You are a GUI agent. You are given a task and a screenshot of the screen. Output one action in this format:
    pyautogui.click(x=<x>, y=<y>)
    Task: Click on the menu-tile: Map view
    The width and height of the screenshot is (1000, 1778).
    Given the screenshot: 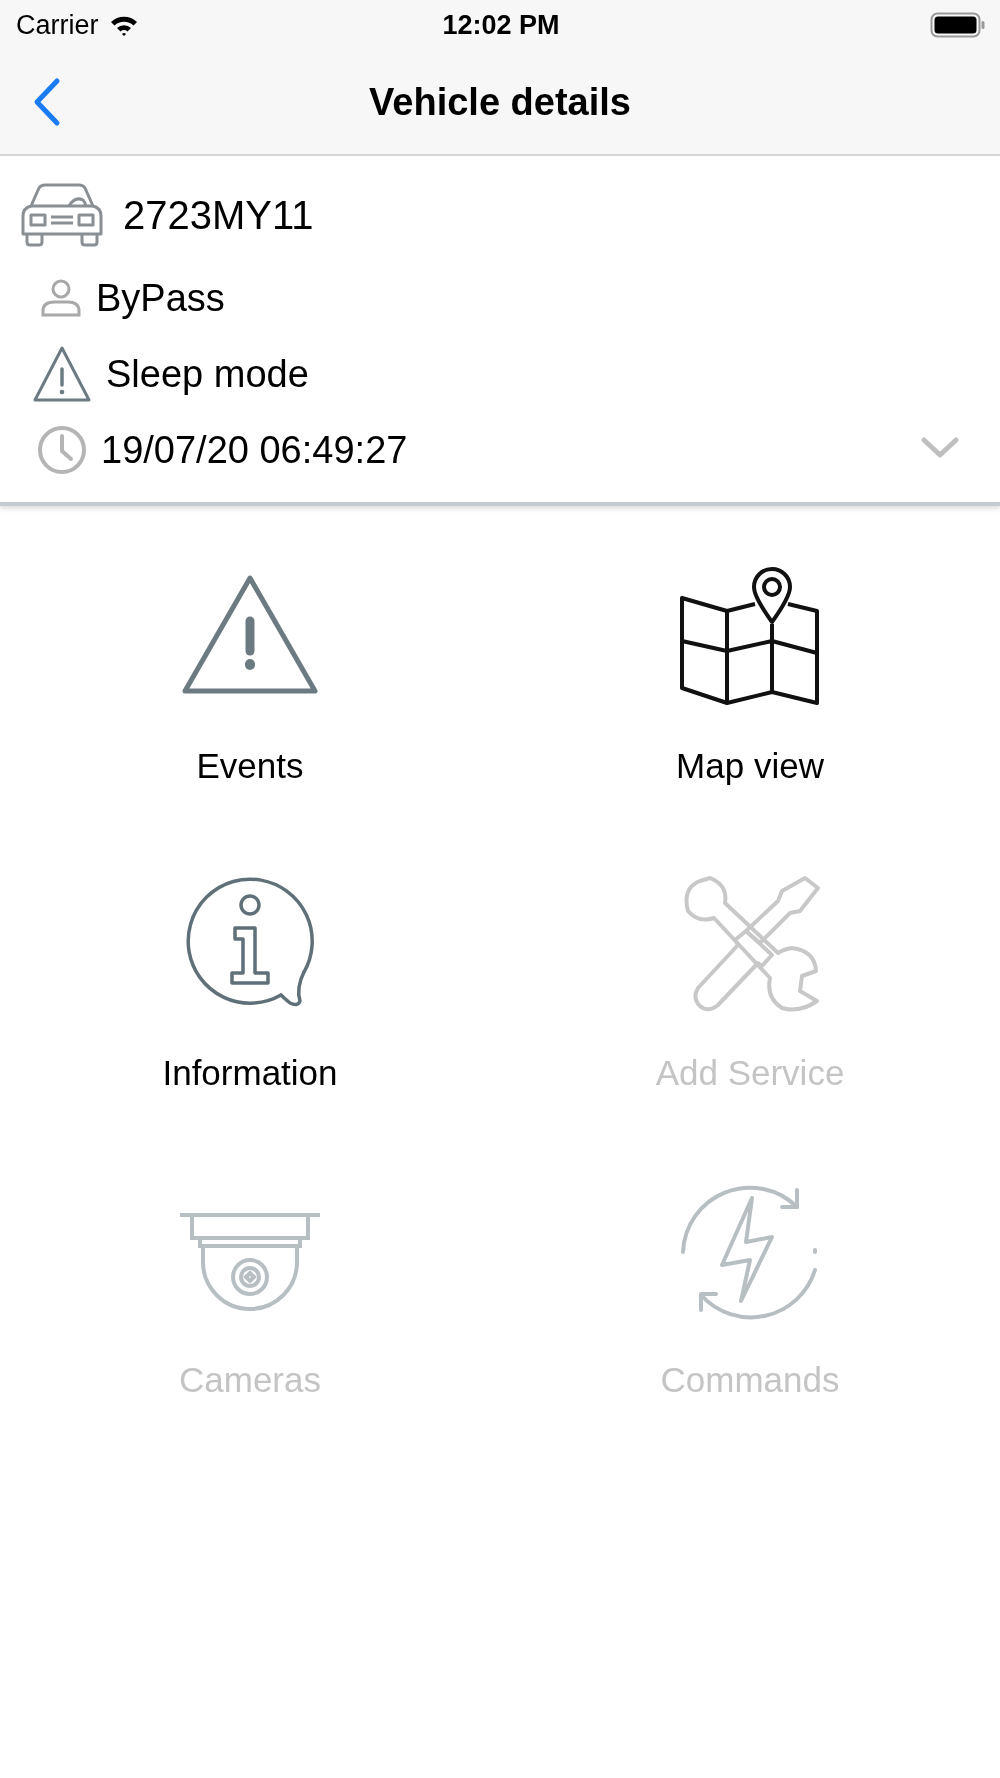 What is the action you would take?
    pyautogui.click(x=750, y=719)
    